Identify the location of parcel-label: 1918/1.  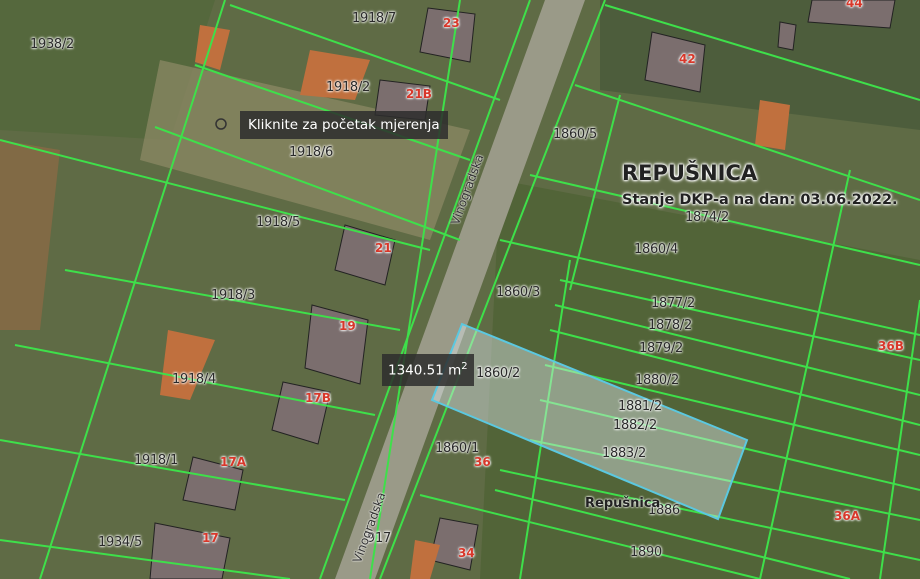
(156, 460).